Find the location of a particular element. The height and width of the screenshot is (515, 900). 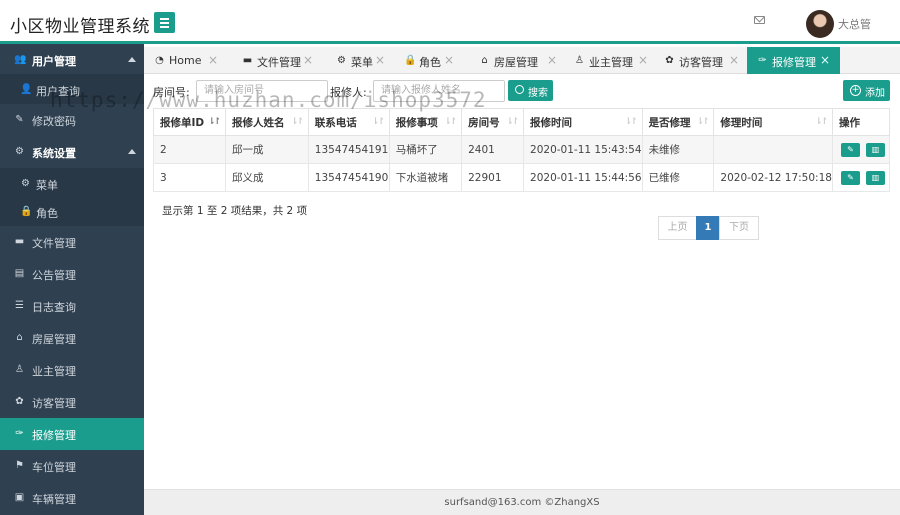

sidebar-item-owner-management: ♙ 业主管理 is located at coordinates (72, 370).